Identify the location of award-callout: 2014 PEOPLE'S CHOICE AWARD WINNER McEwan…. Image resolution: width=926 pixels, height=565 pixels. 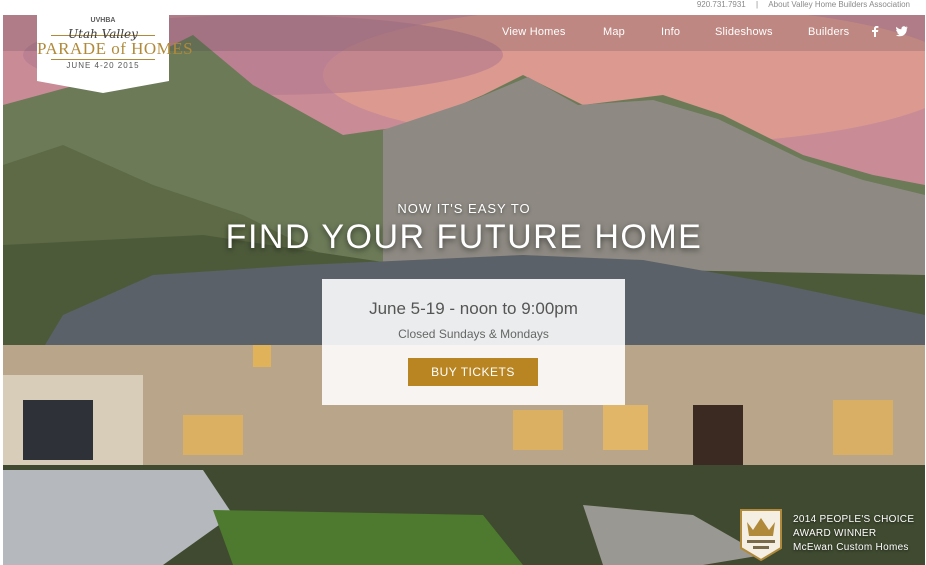
(832, 535).